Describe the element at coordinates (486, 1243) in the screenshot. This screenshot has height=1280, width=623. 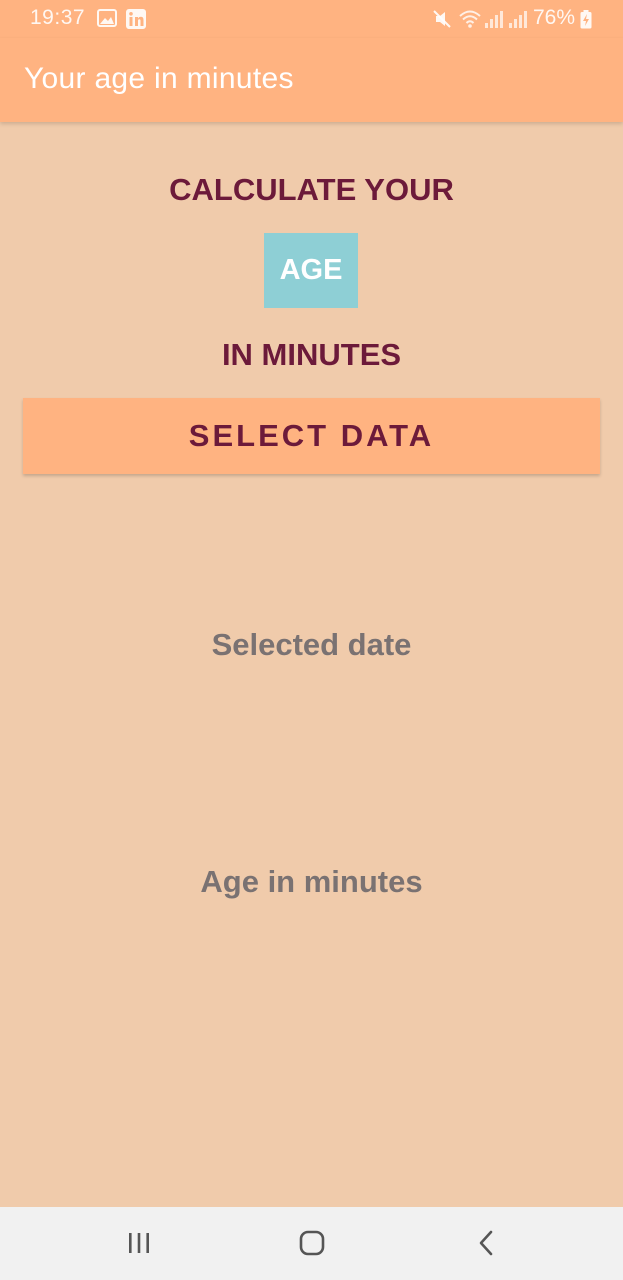
I see `back-icon` at that location.